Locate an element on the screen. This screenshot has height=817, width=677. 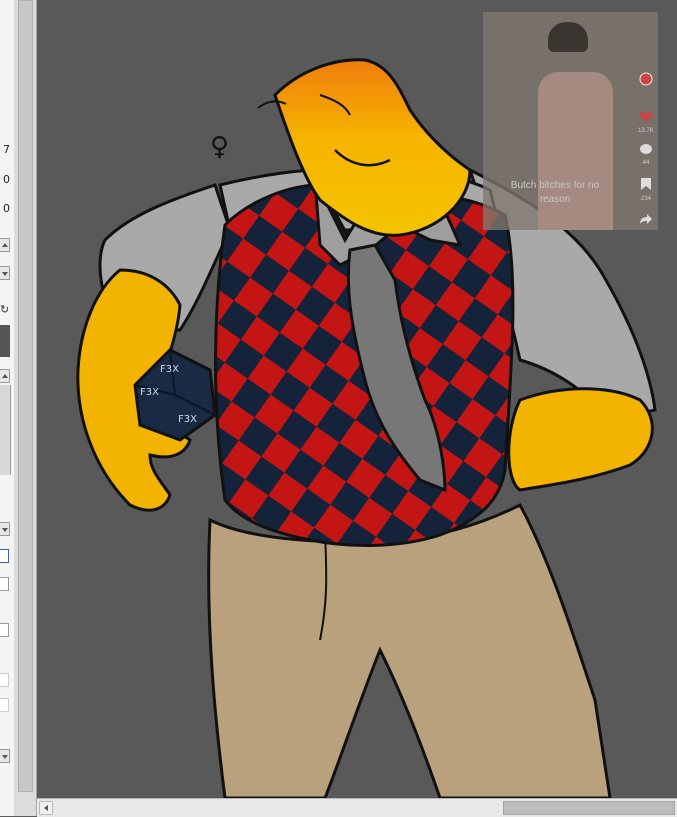
opacity-field is located at coordinates (4, 556).